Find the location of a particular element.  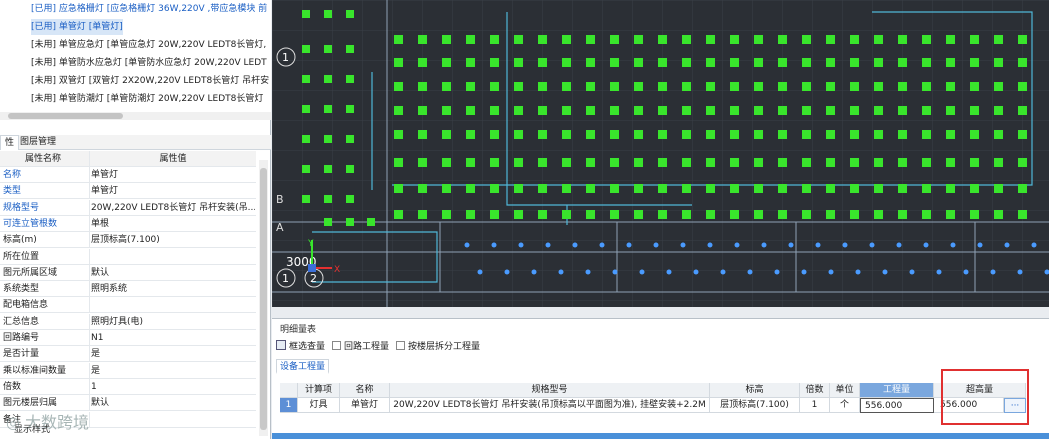

property-value: 层顶标高(7.100) is located at coordinates (172, 240).